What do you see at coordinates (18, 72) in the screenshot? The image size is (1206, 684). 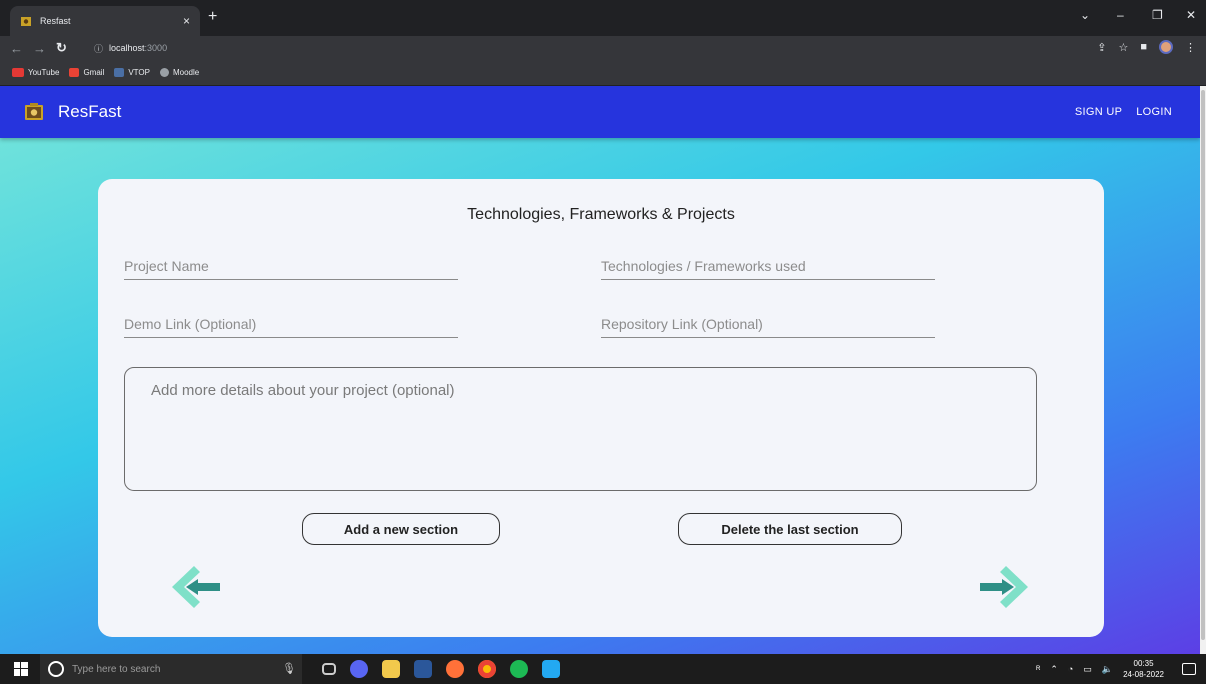 I see `youtube-icon` at bounding box center [18, 72].